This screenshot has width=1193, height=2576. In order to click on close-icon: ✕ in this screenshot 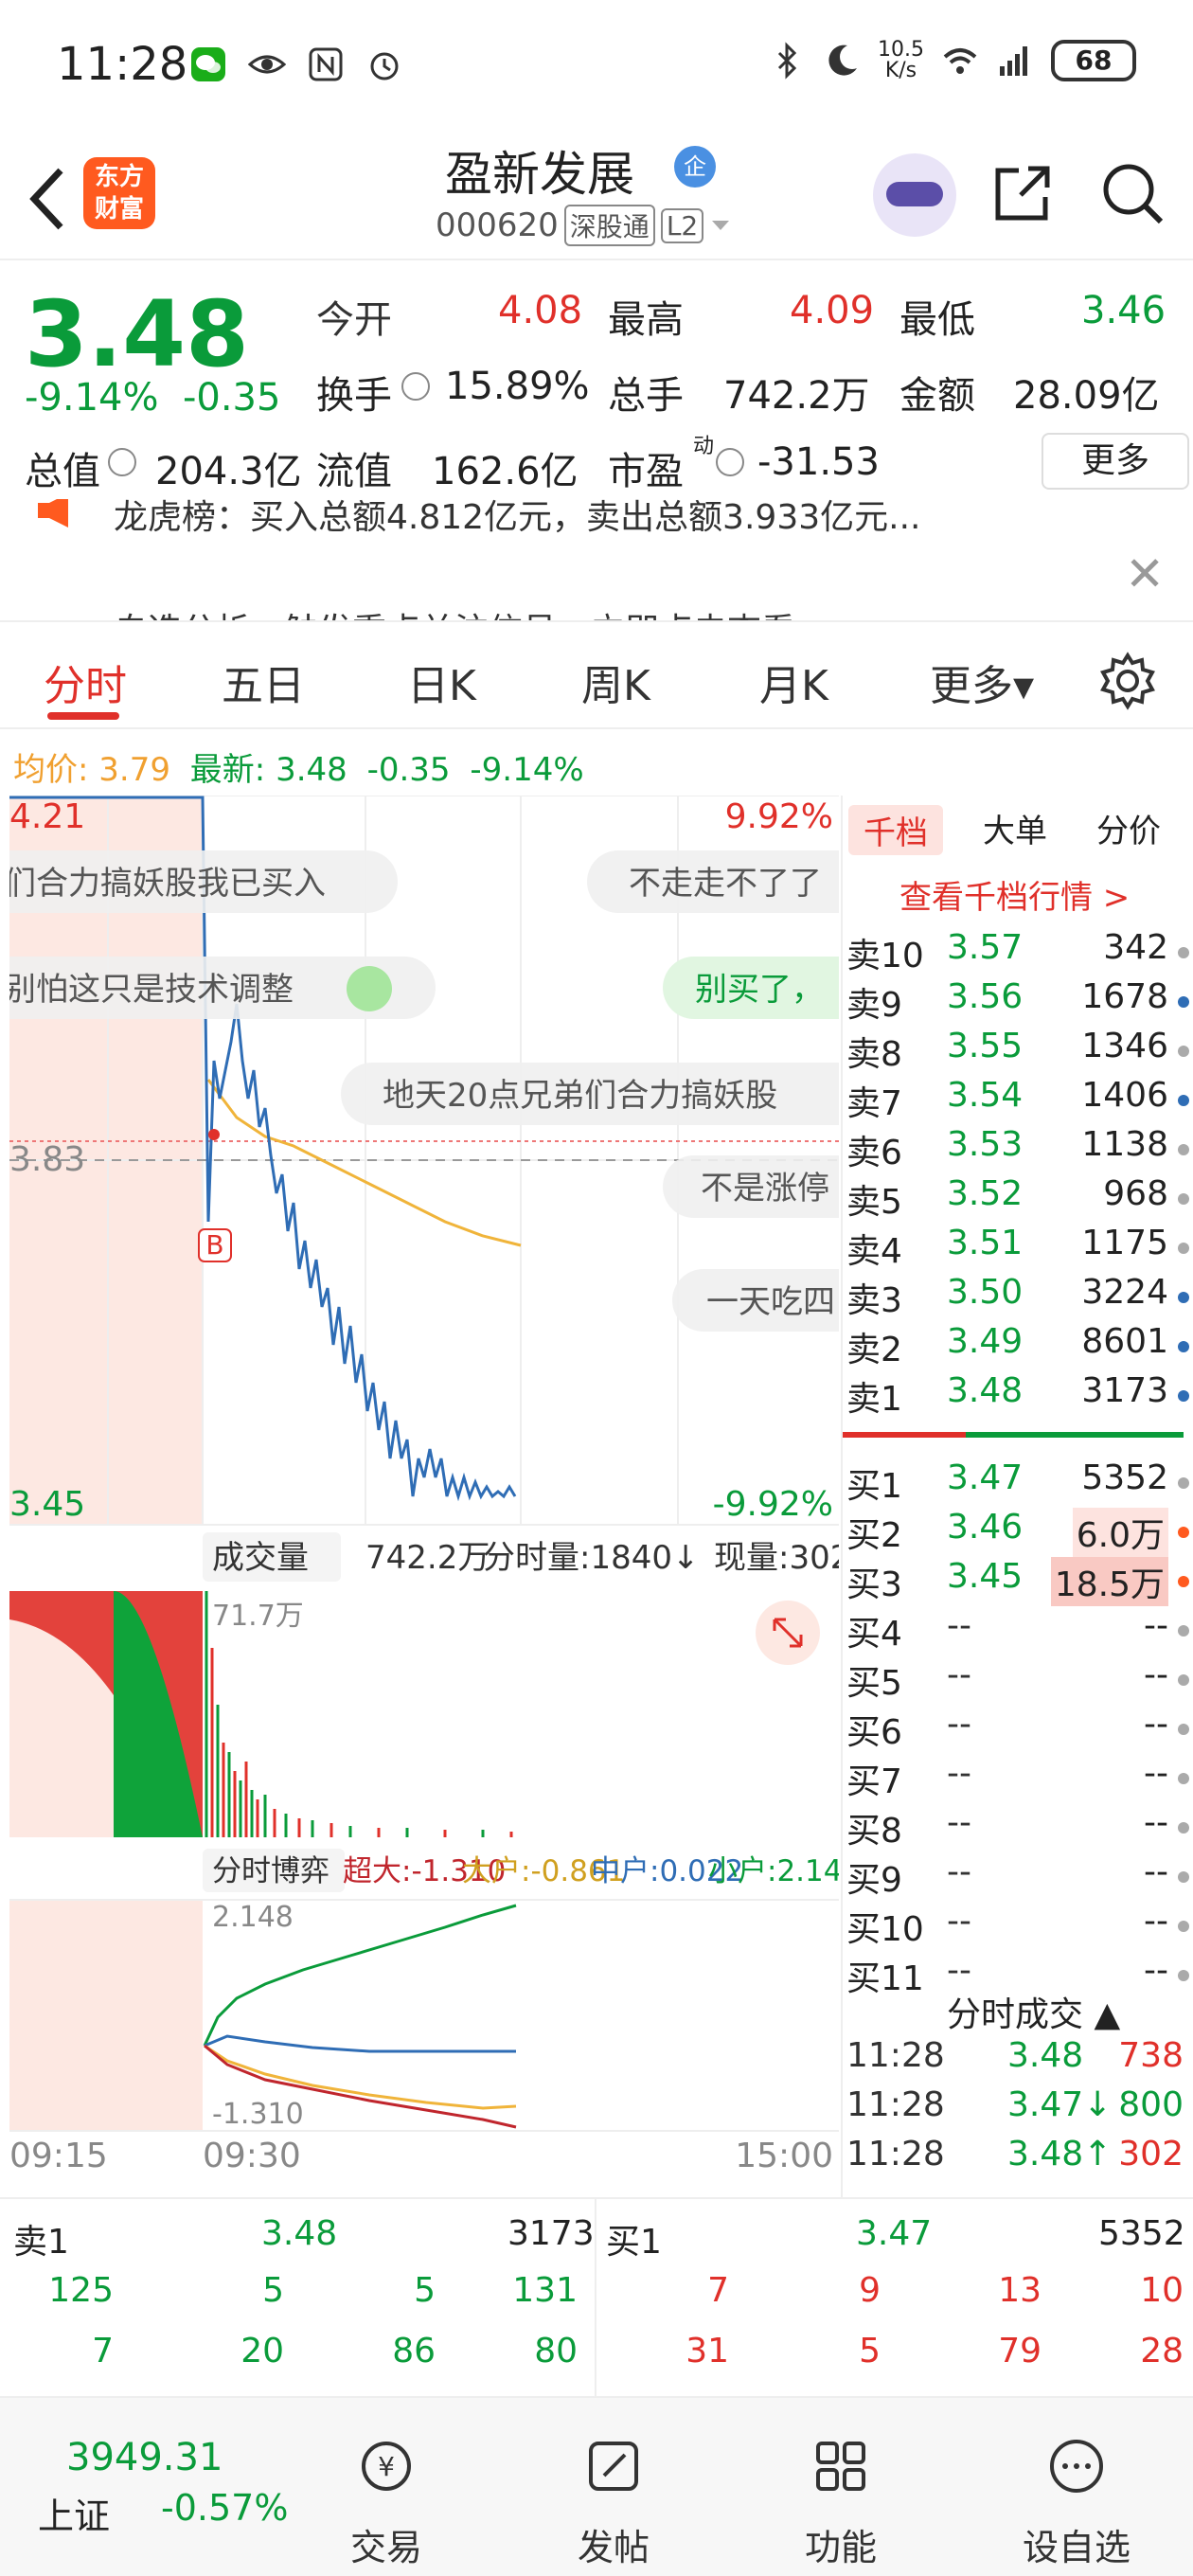, I will do `click(1145, 573)`.